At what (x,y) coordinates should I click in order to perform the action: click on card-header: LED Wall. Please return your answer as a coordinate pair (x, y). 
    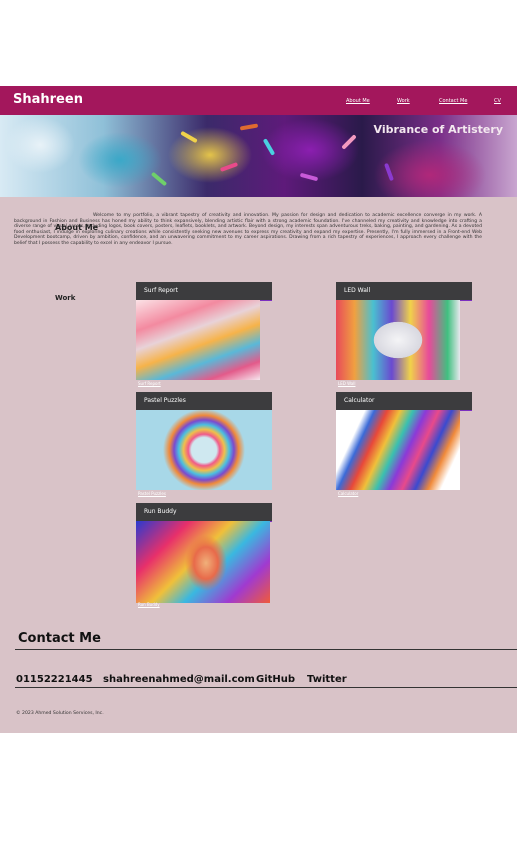
    Looking at the image, I should click on (404, 291).